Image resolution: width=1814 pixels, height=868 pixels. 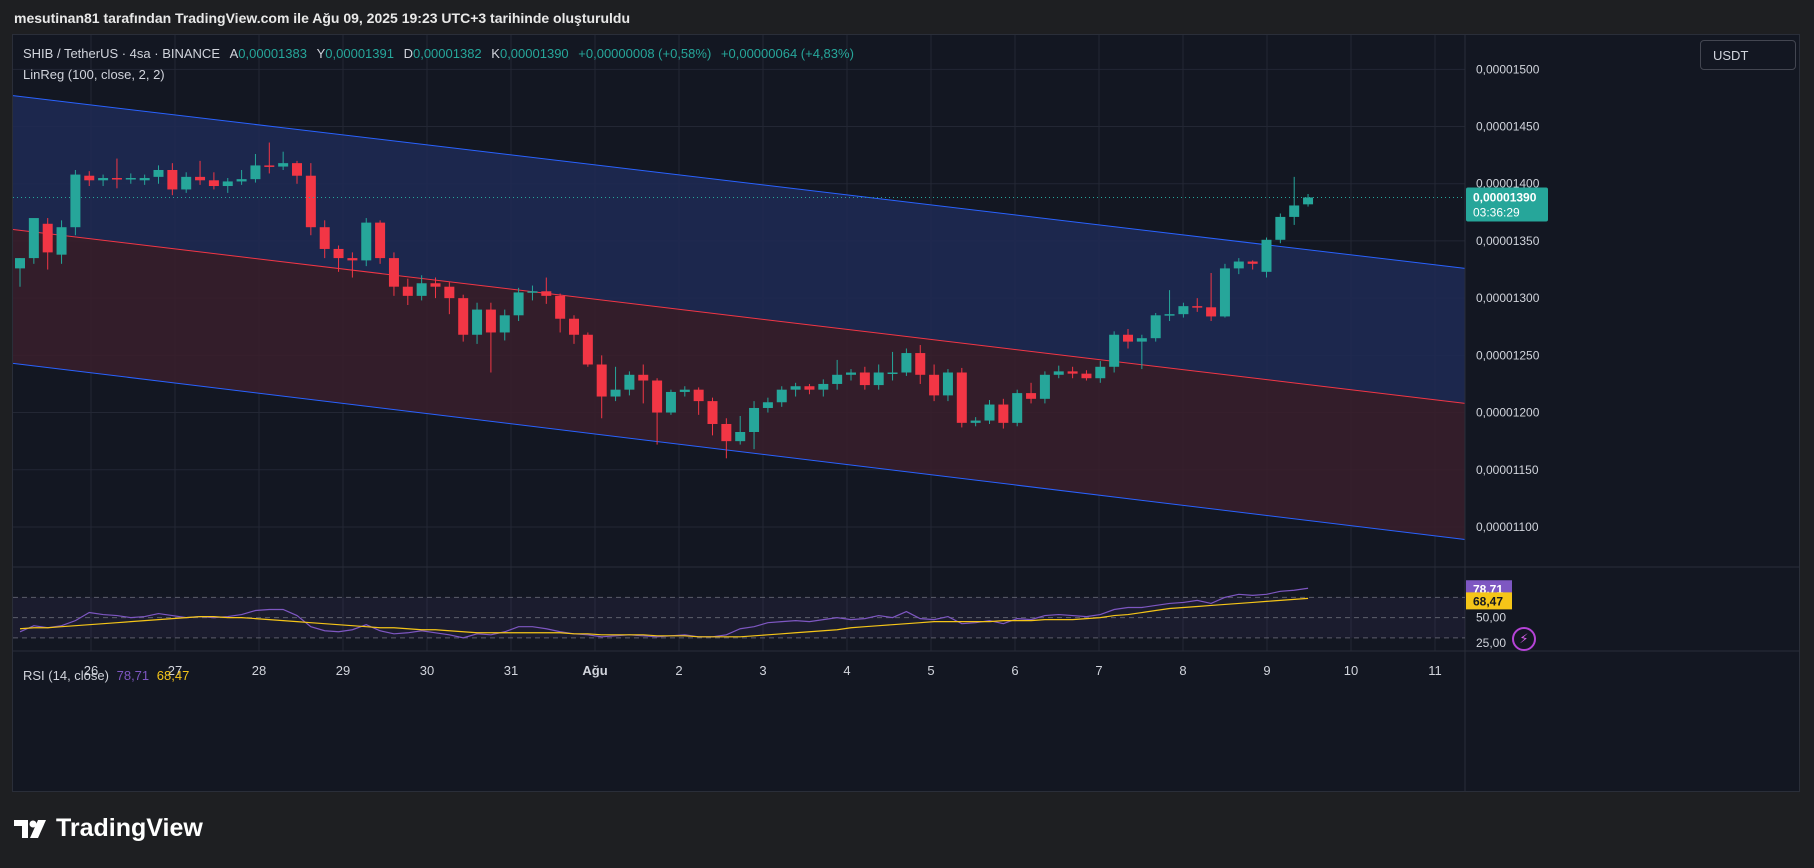 What do you see at coordinates (106, 675) in the screenshot?
I see `rsi-legend: RSI (14, close) 78,71 68,47` at bounding box center [106, 675].